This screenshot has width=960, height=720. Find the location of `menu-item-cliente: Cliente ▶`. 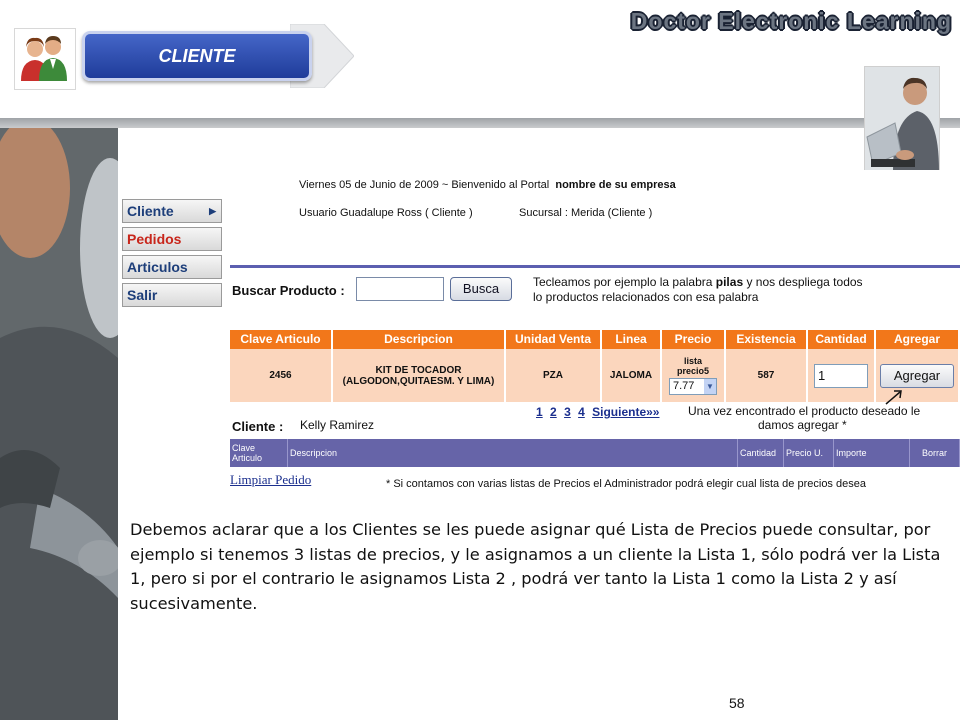

menu-item-cliente: Cliente ▶ is located at coordinates (172, 211).